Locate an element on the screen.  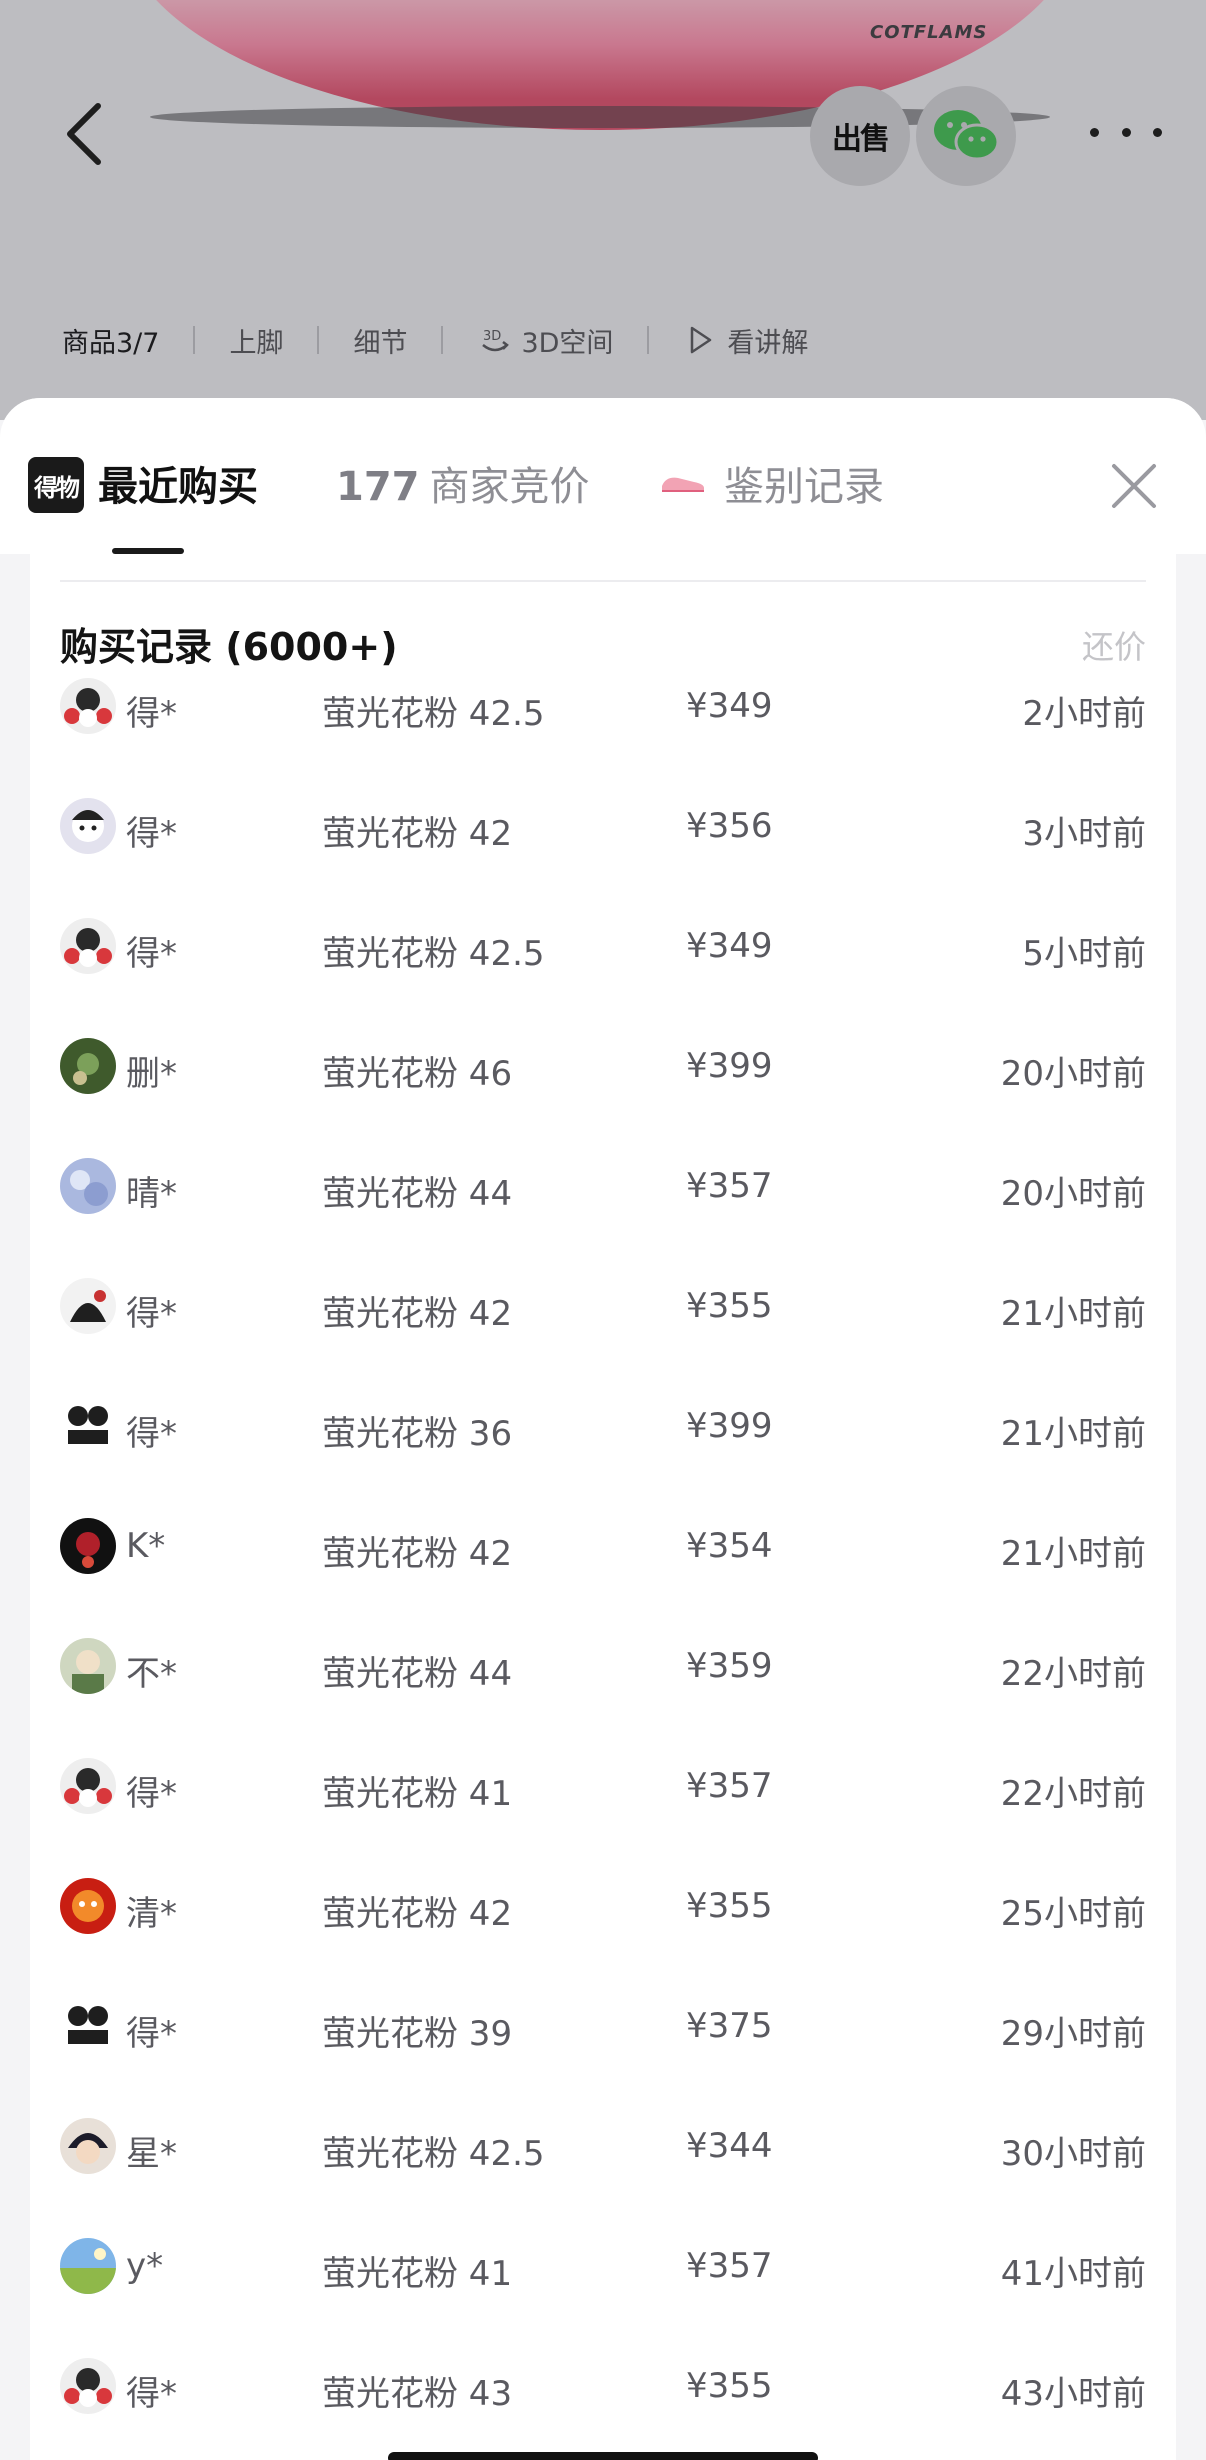
product-spec: 萤光花粉 41 is located at coordinates (417, 2274).